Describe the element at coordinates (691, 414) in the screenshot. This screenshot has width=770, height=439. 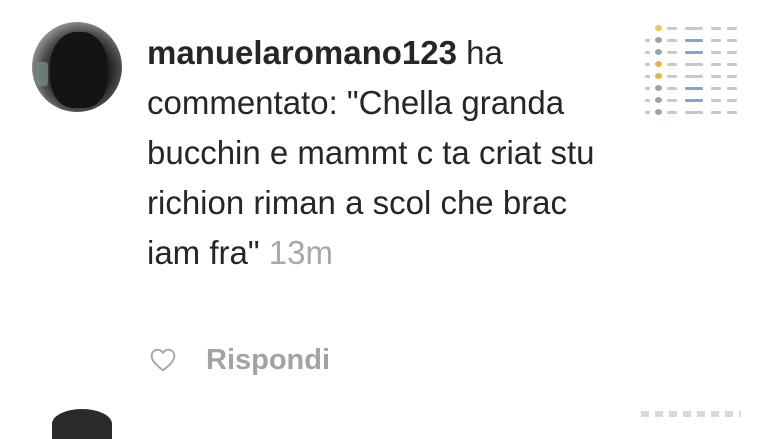
I see `next-post-thumbnail` at that location.